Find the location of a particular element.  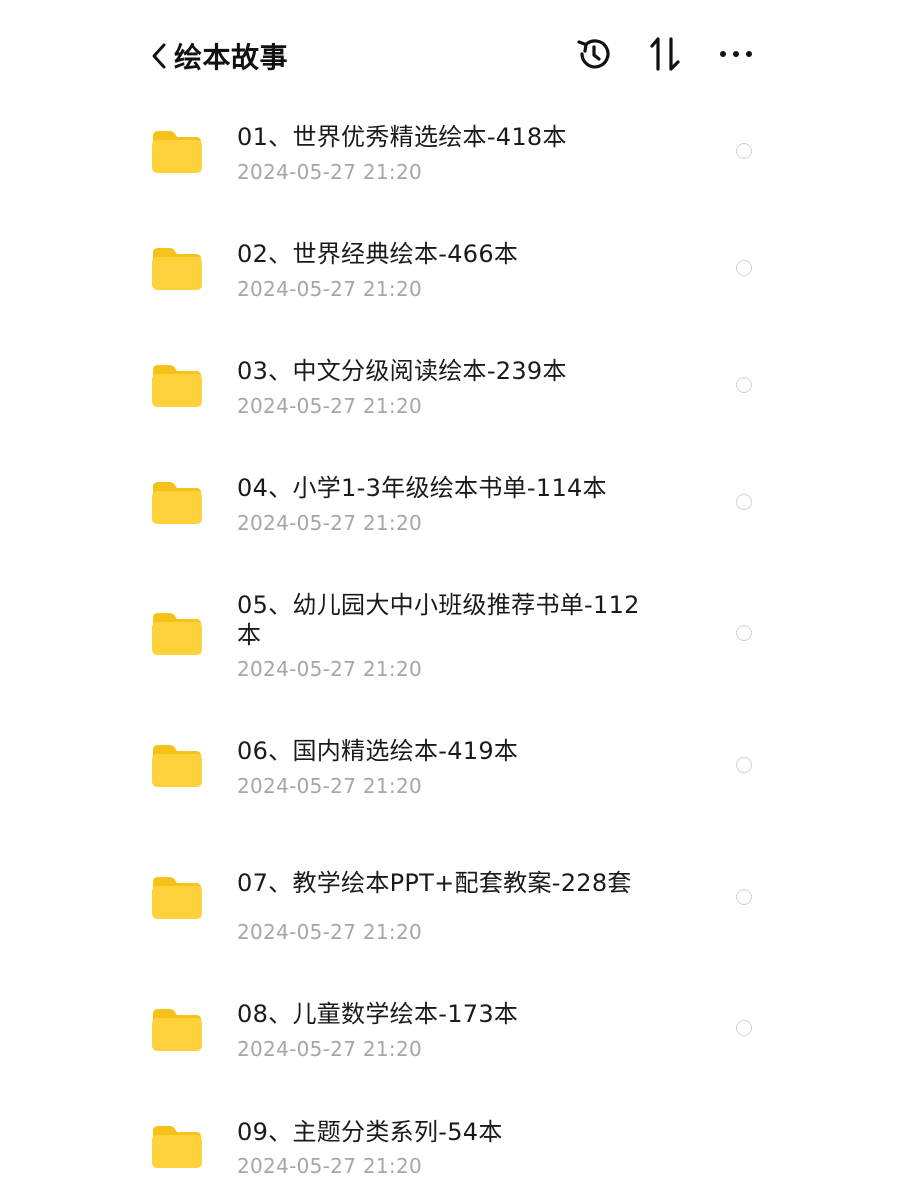

history-button is located at coordinates (594, 54).